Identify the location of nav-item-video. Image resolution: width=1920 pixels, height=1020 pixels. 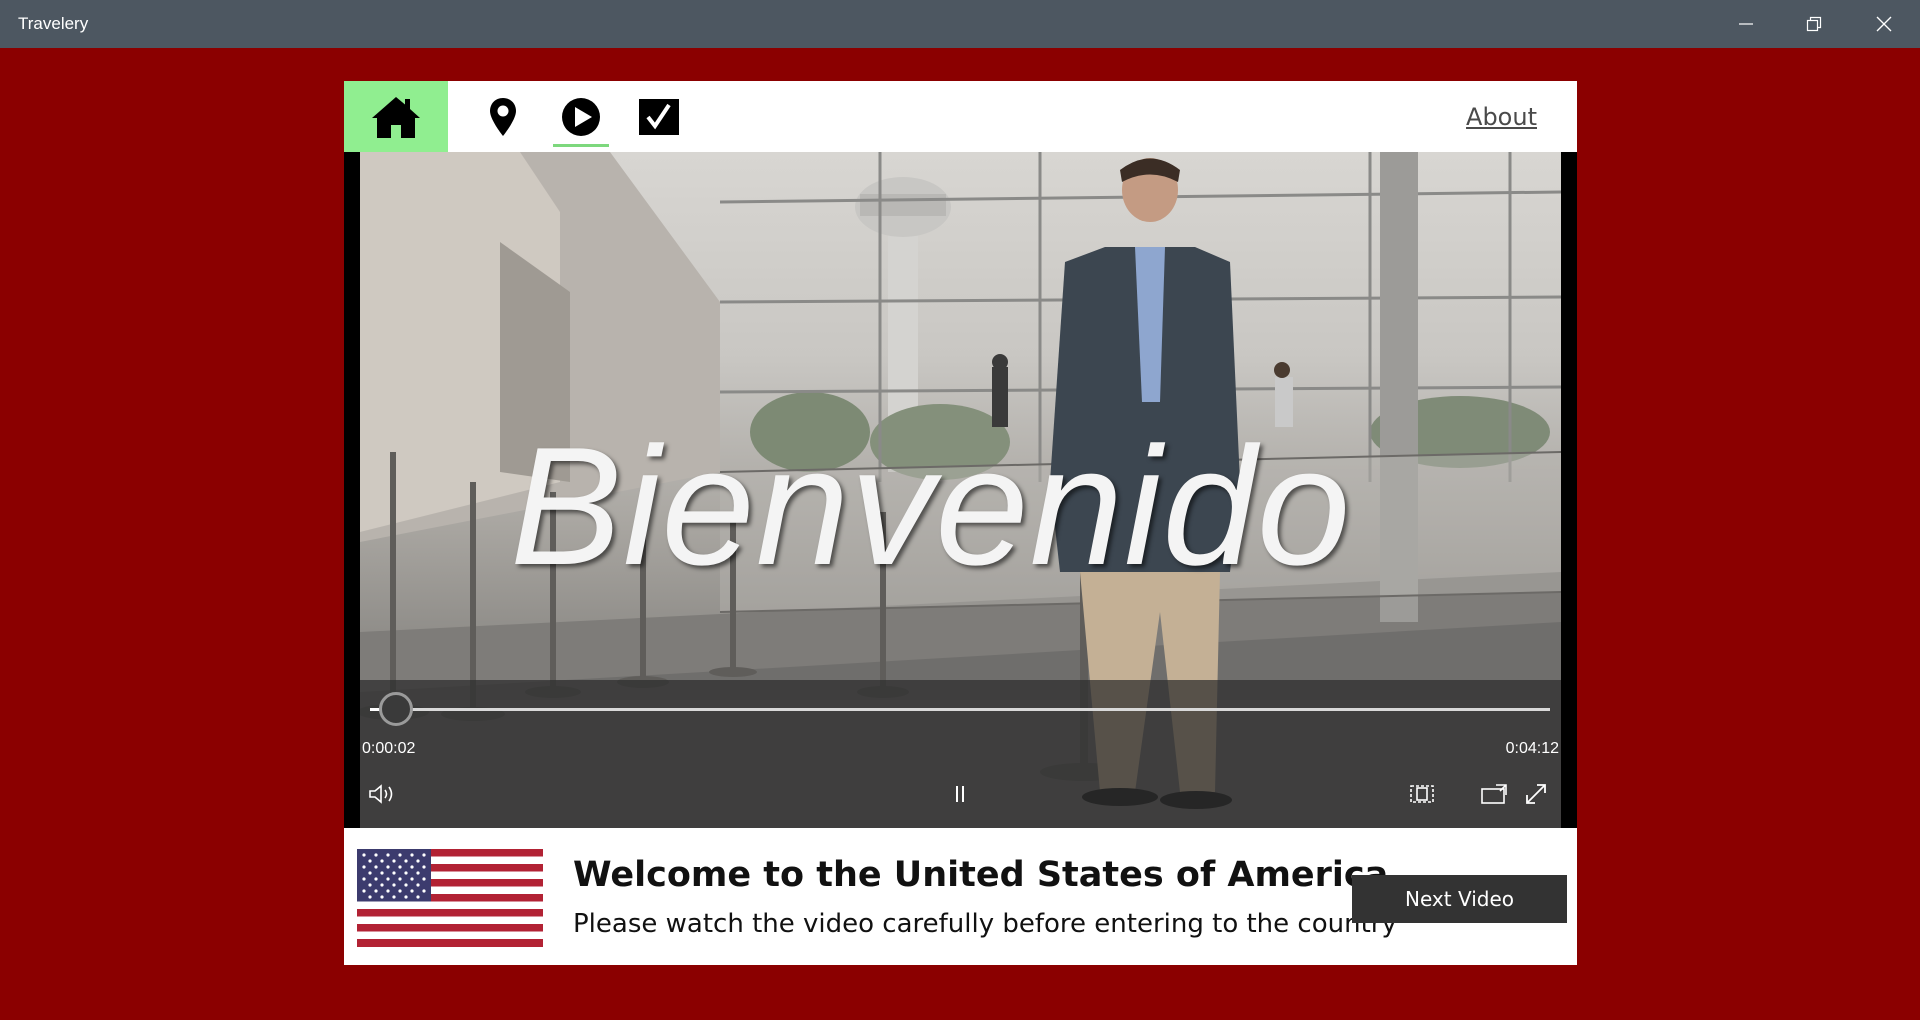
(581, 117).